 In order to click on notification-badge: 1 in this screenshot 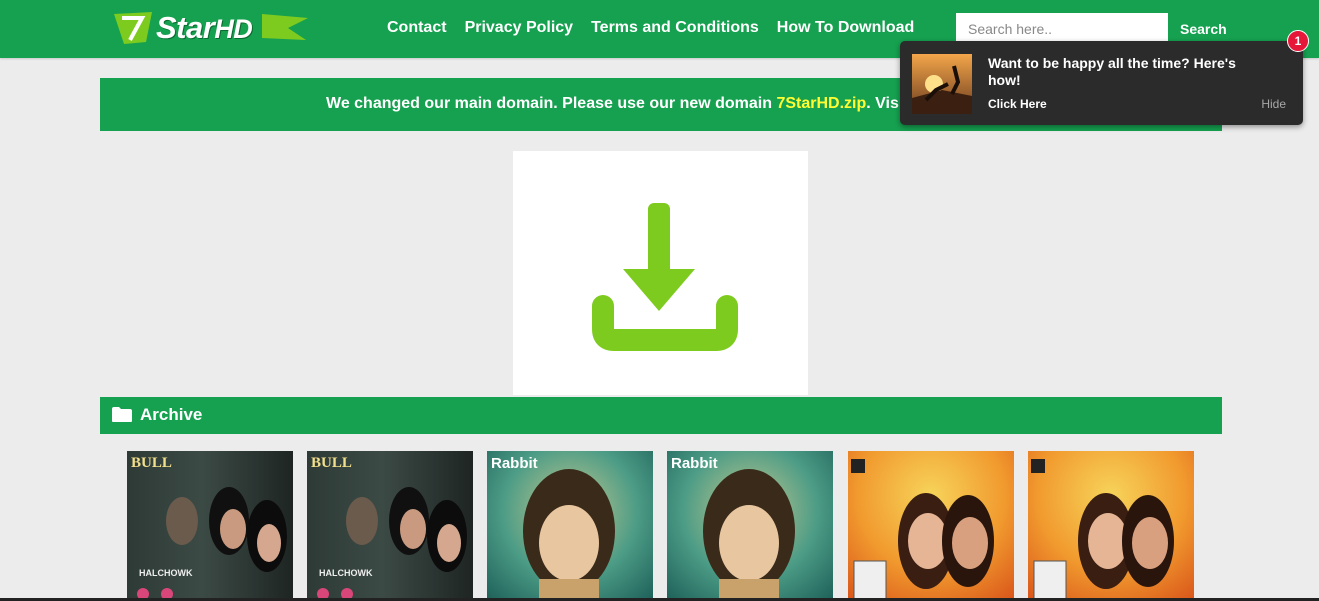, I will do `click(1298, 41)`.